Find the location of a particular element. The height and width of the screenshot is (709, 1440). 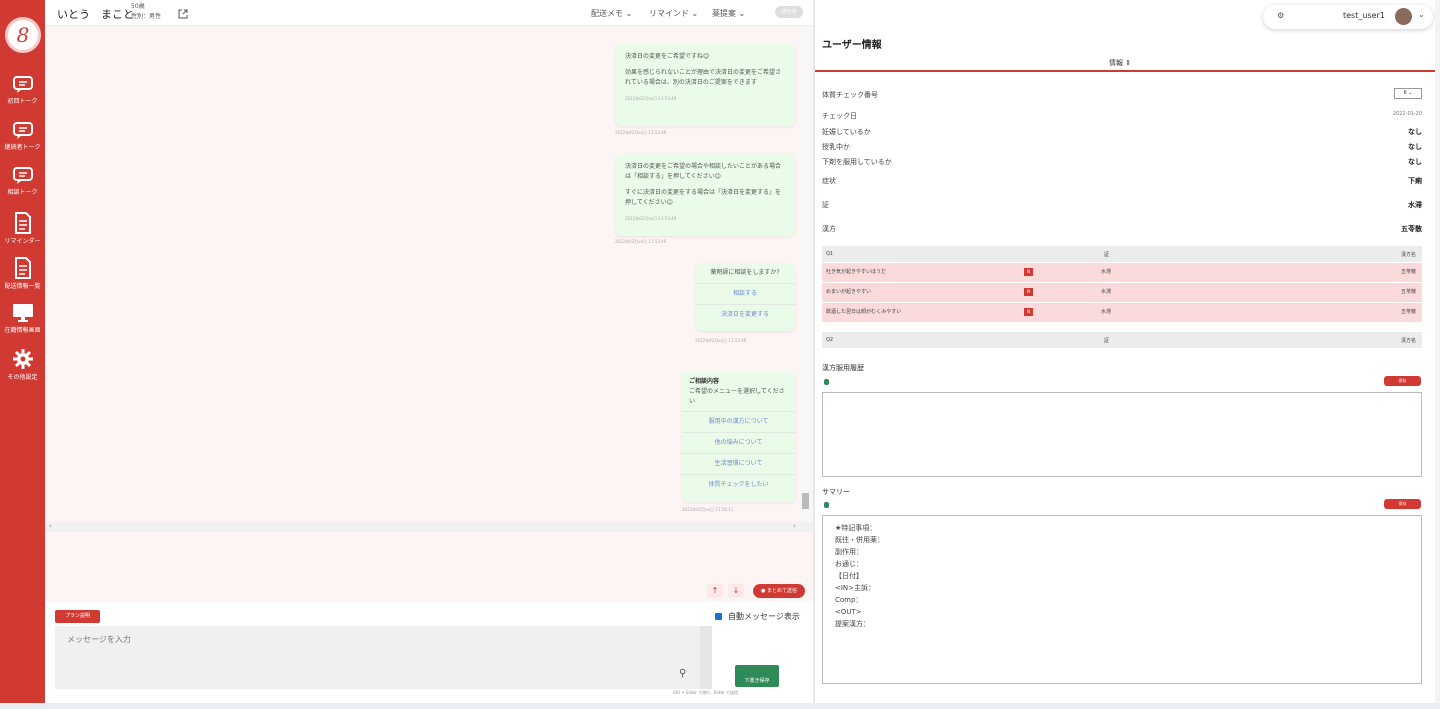

menu-subtitle: ご希望のメニューを選択してください is located at coordinates (737, 396).